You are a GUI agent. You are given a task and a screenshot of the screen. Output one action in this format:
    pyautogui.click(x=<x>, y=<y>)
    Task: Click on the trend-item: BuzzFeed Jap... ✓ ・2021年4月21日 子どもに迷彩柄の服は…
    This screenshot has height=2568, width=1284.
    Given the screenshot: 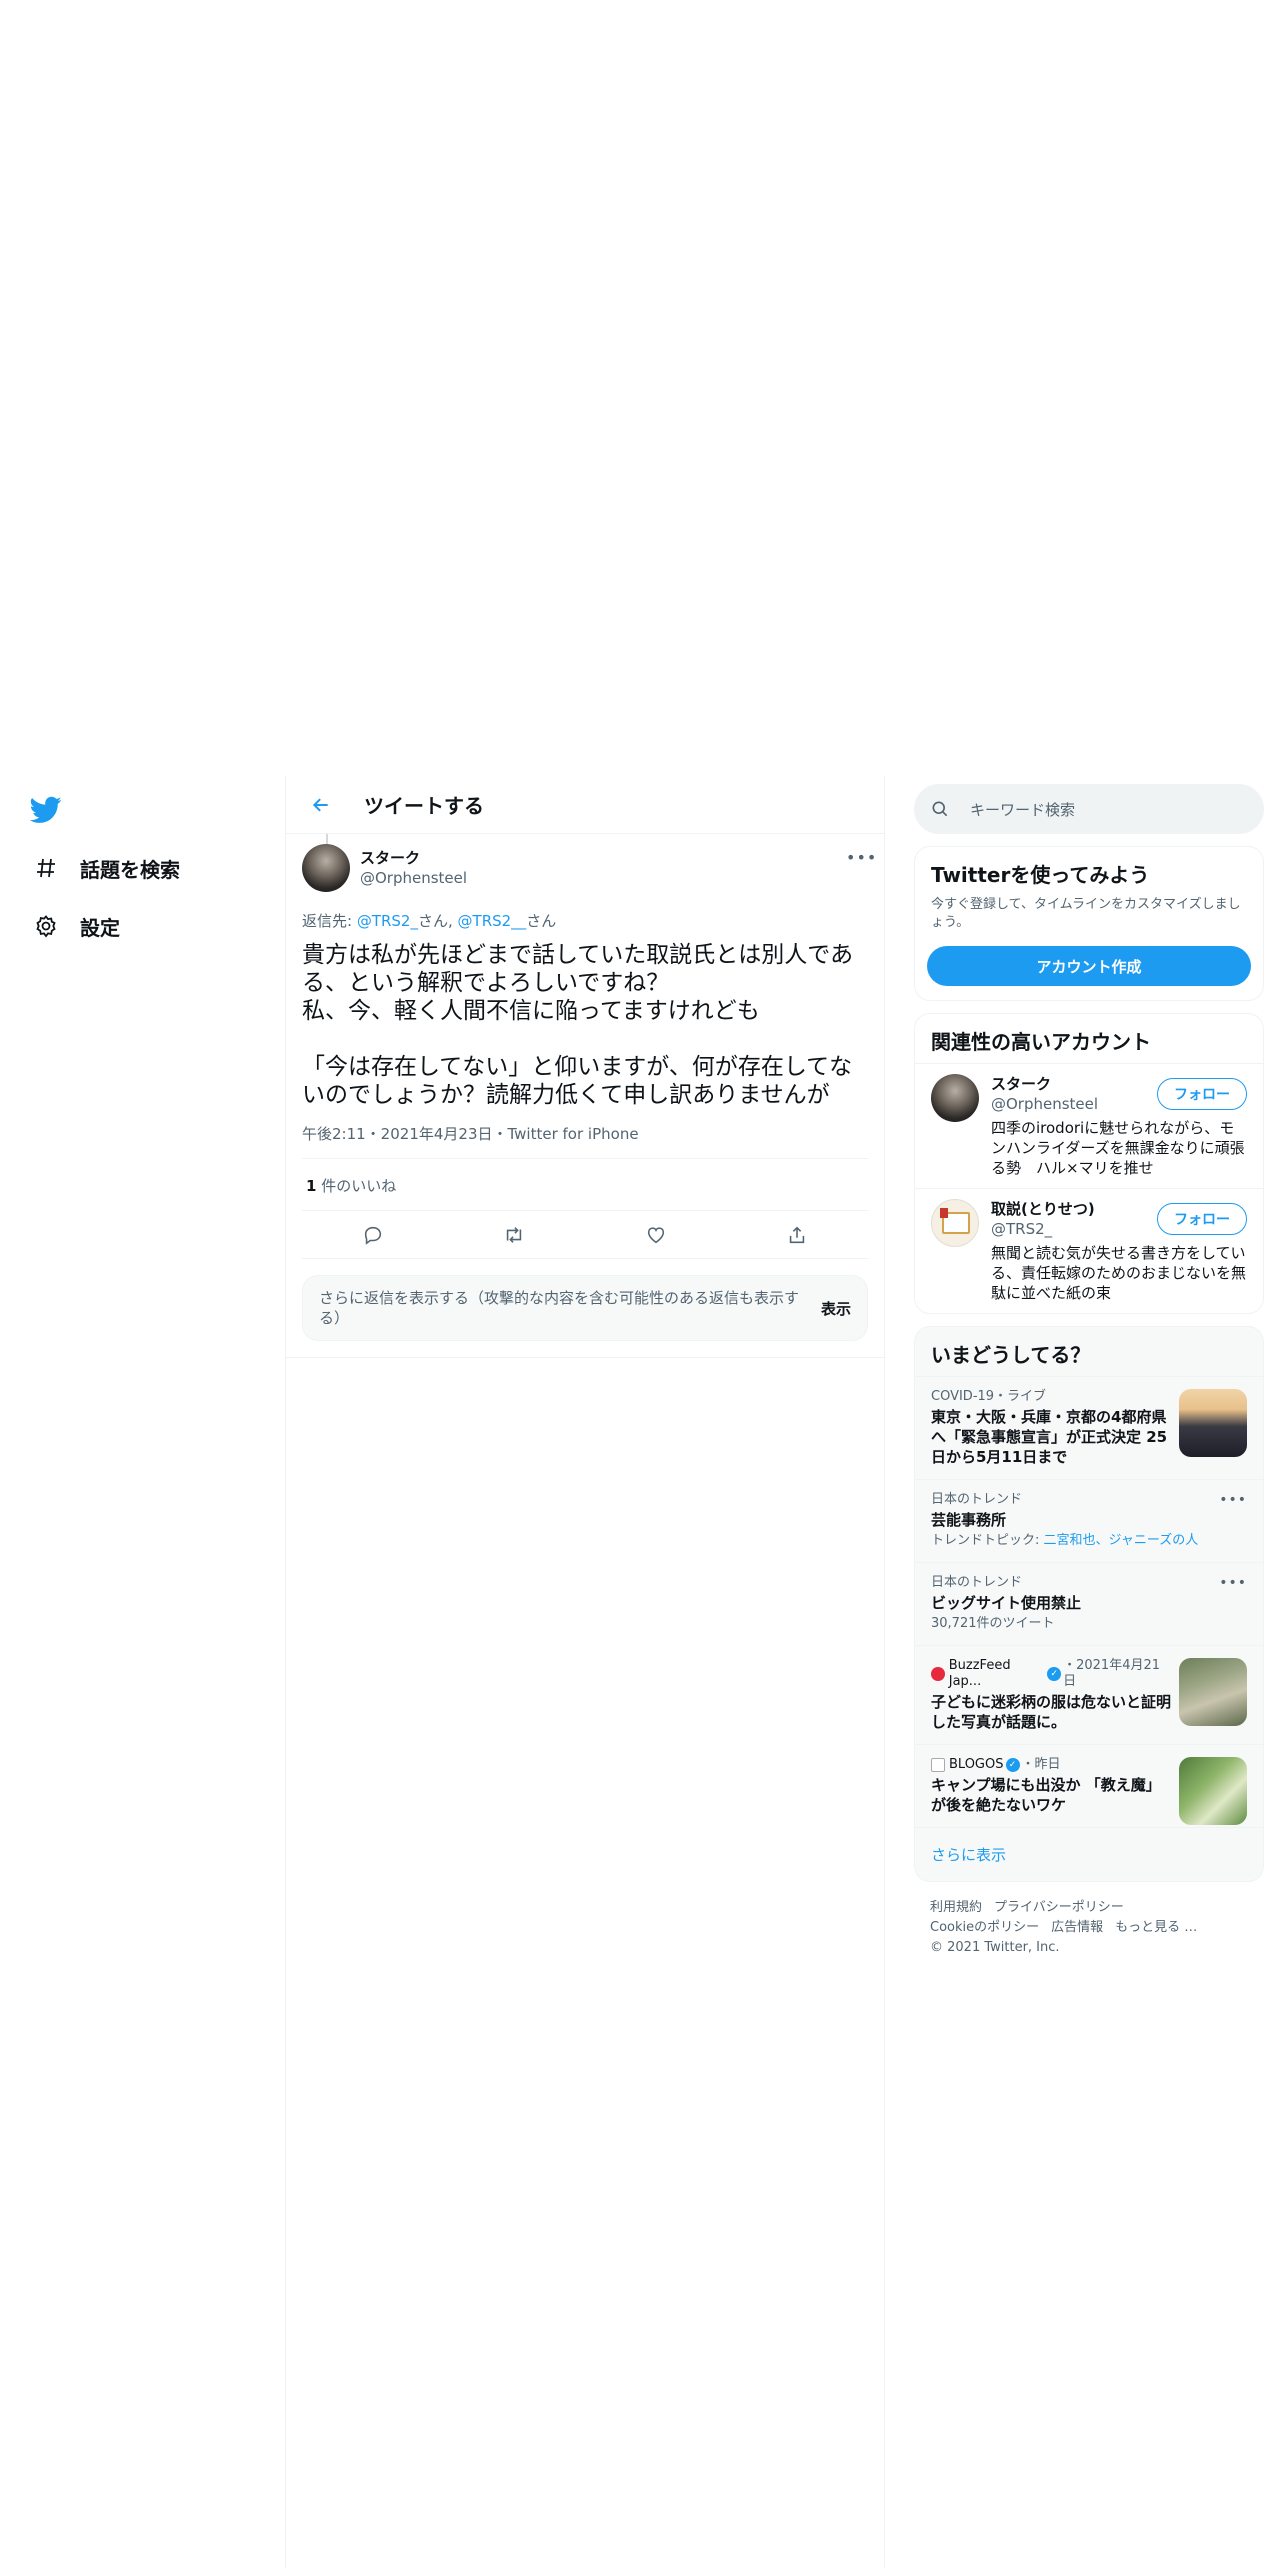 What is the action you would take?
    pyautogui.click(x=1089, y=1694)
    